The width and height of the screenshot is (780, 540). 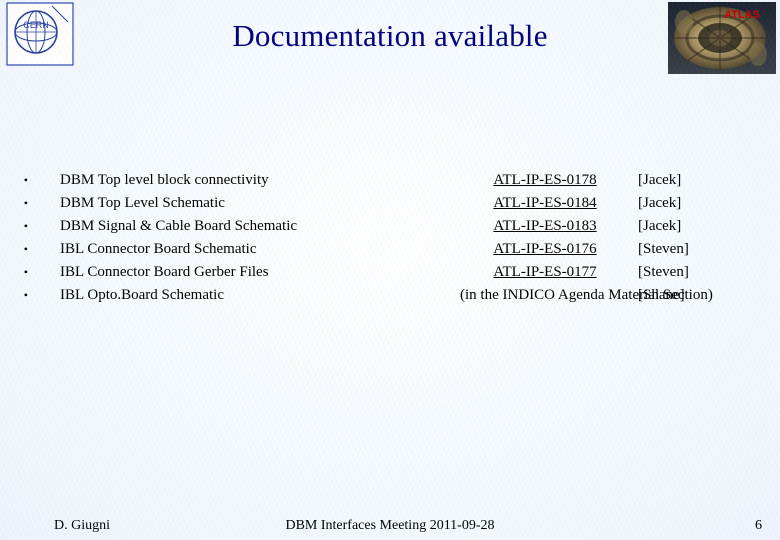 What do you see at coordinates (758, 525) in the screenshot?
I see `footer-page-number: 6` at bounding box center [758, 525].